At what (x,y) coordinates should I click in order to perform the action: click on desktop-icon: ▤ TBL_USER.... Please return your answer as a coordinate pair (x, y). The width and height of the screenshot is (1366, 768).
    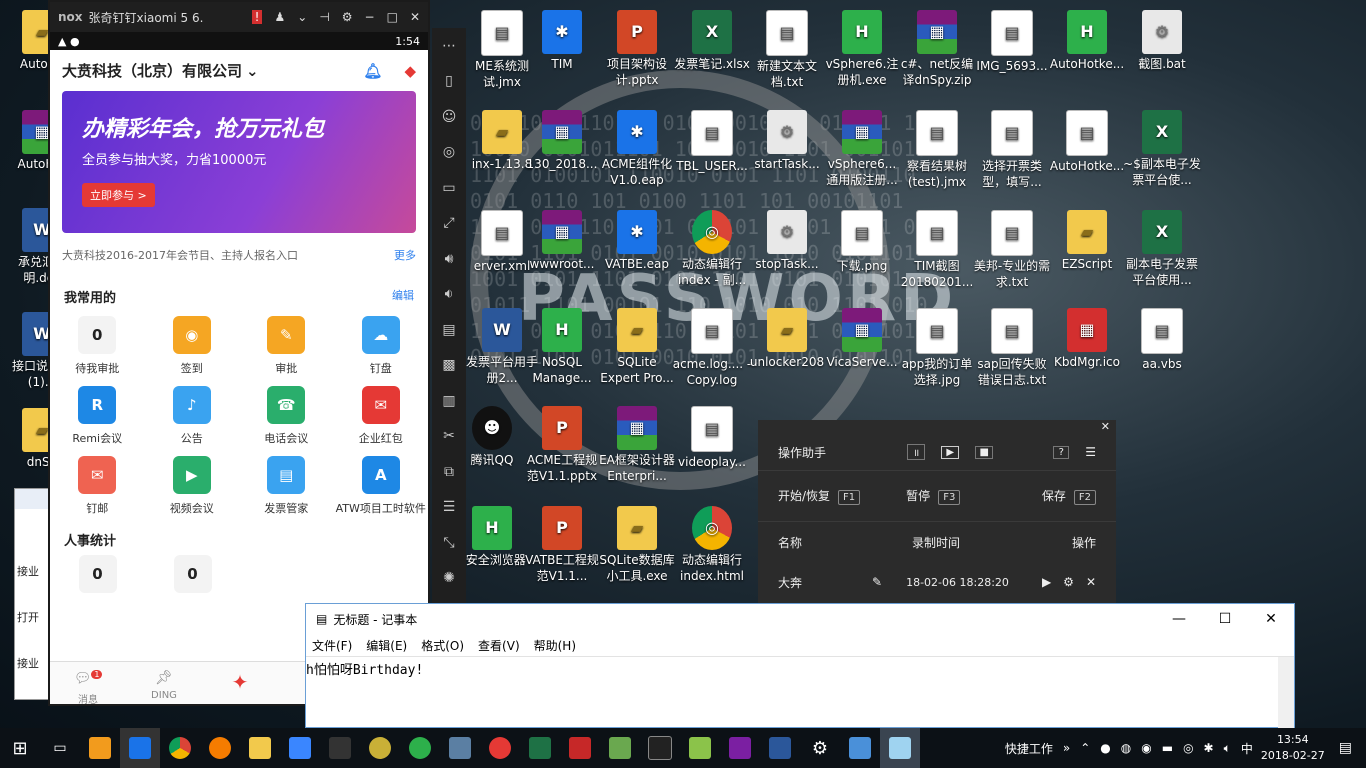
    Looking at the image, I should click on (712, 142).